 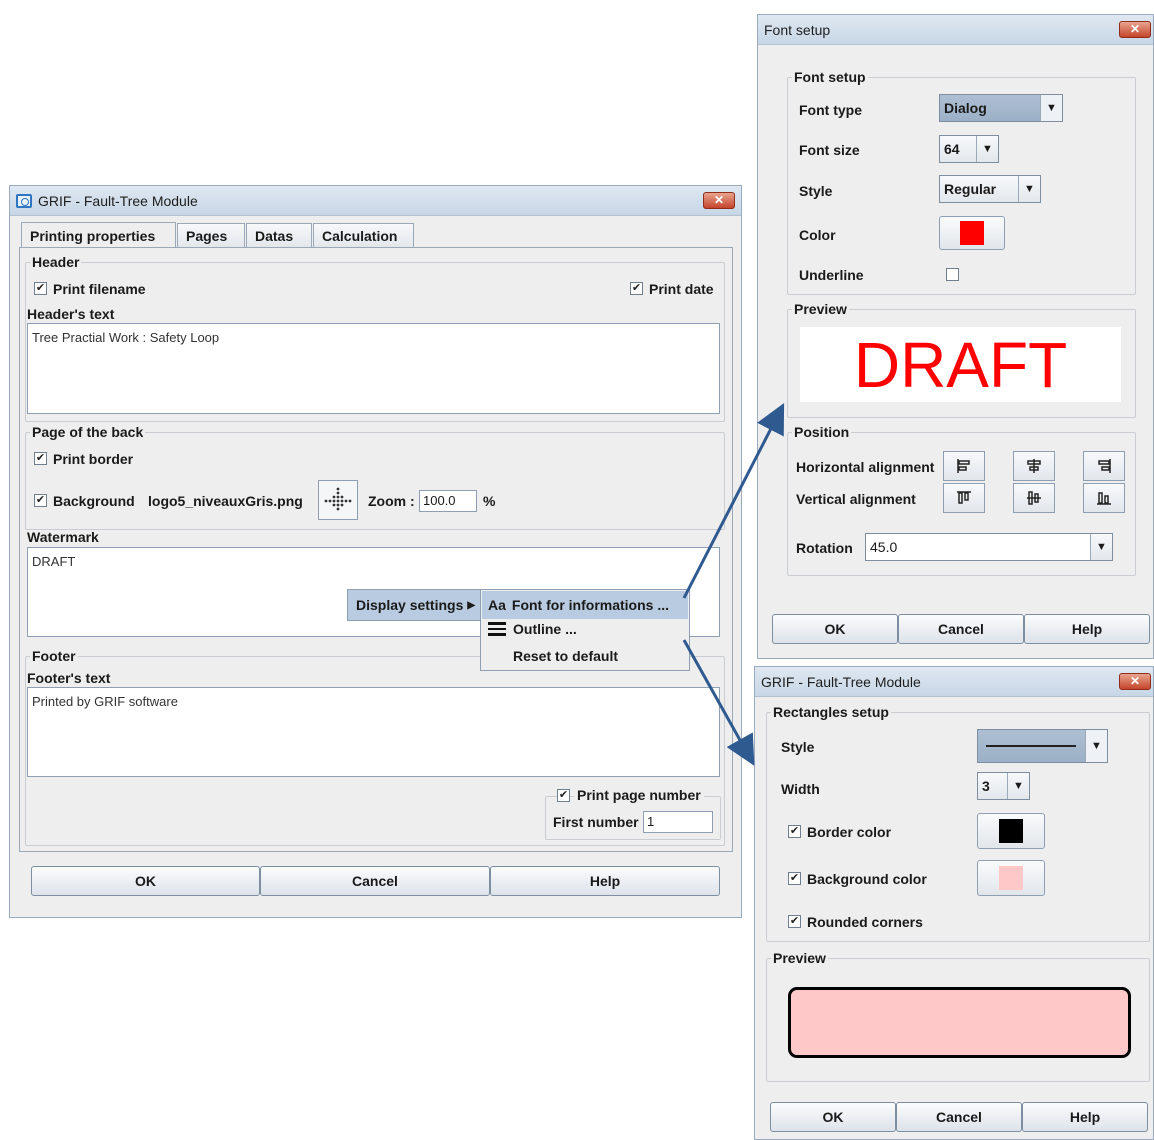 What do you see at coordinates (830, 77) in the screenshot?
I see `font-setup-group-title: Font setup` at bounding box center [830, 77].